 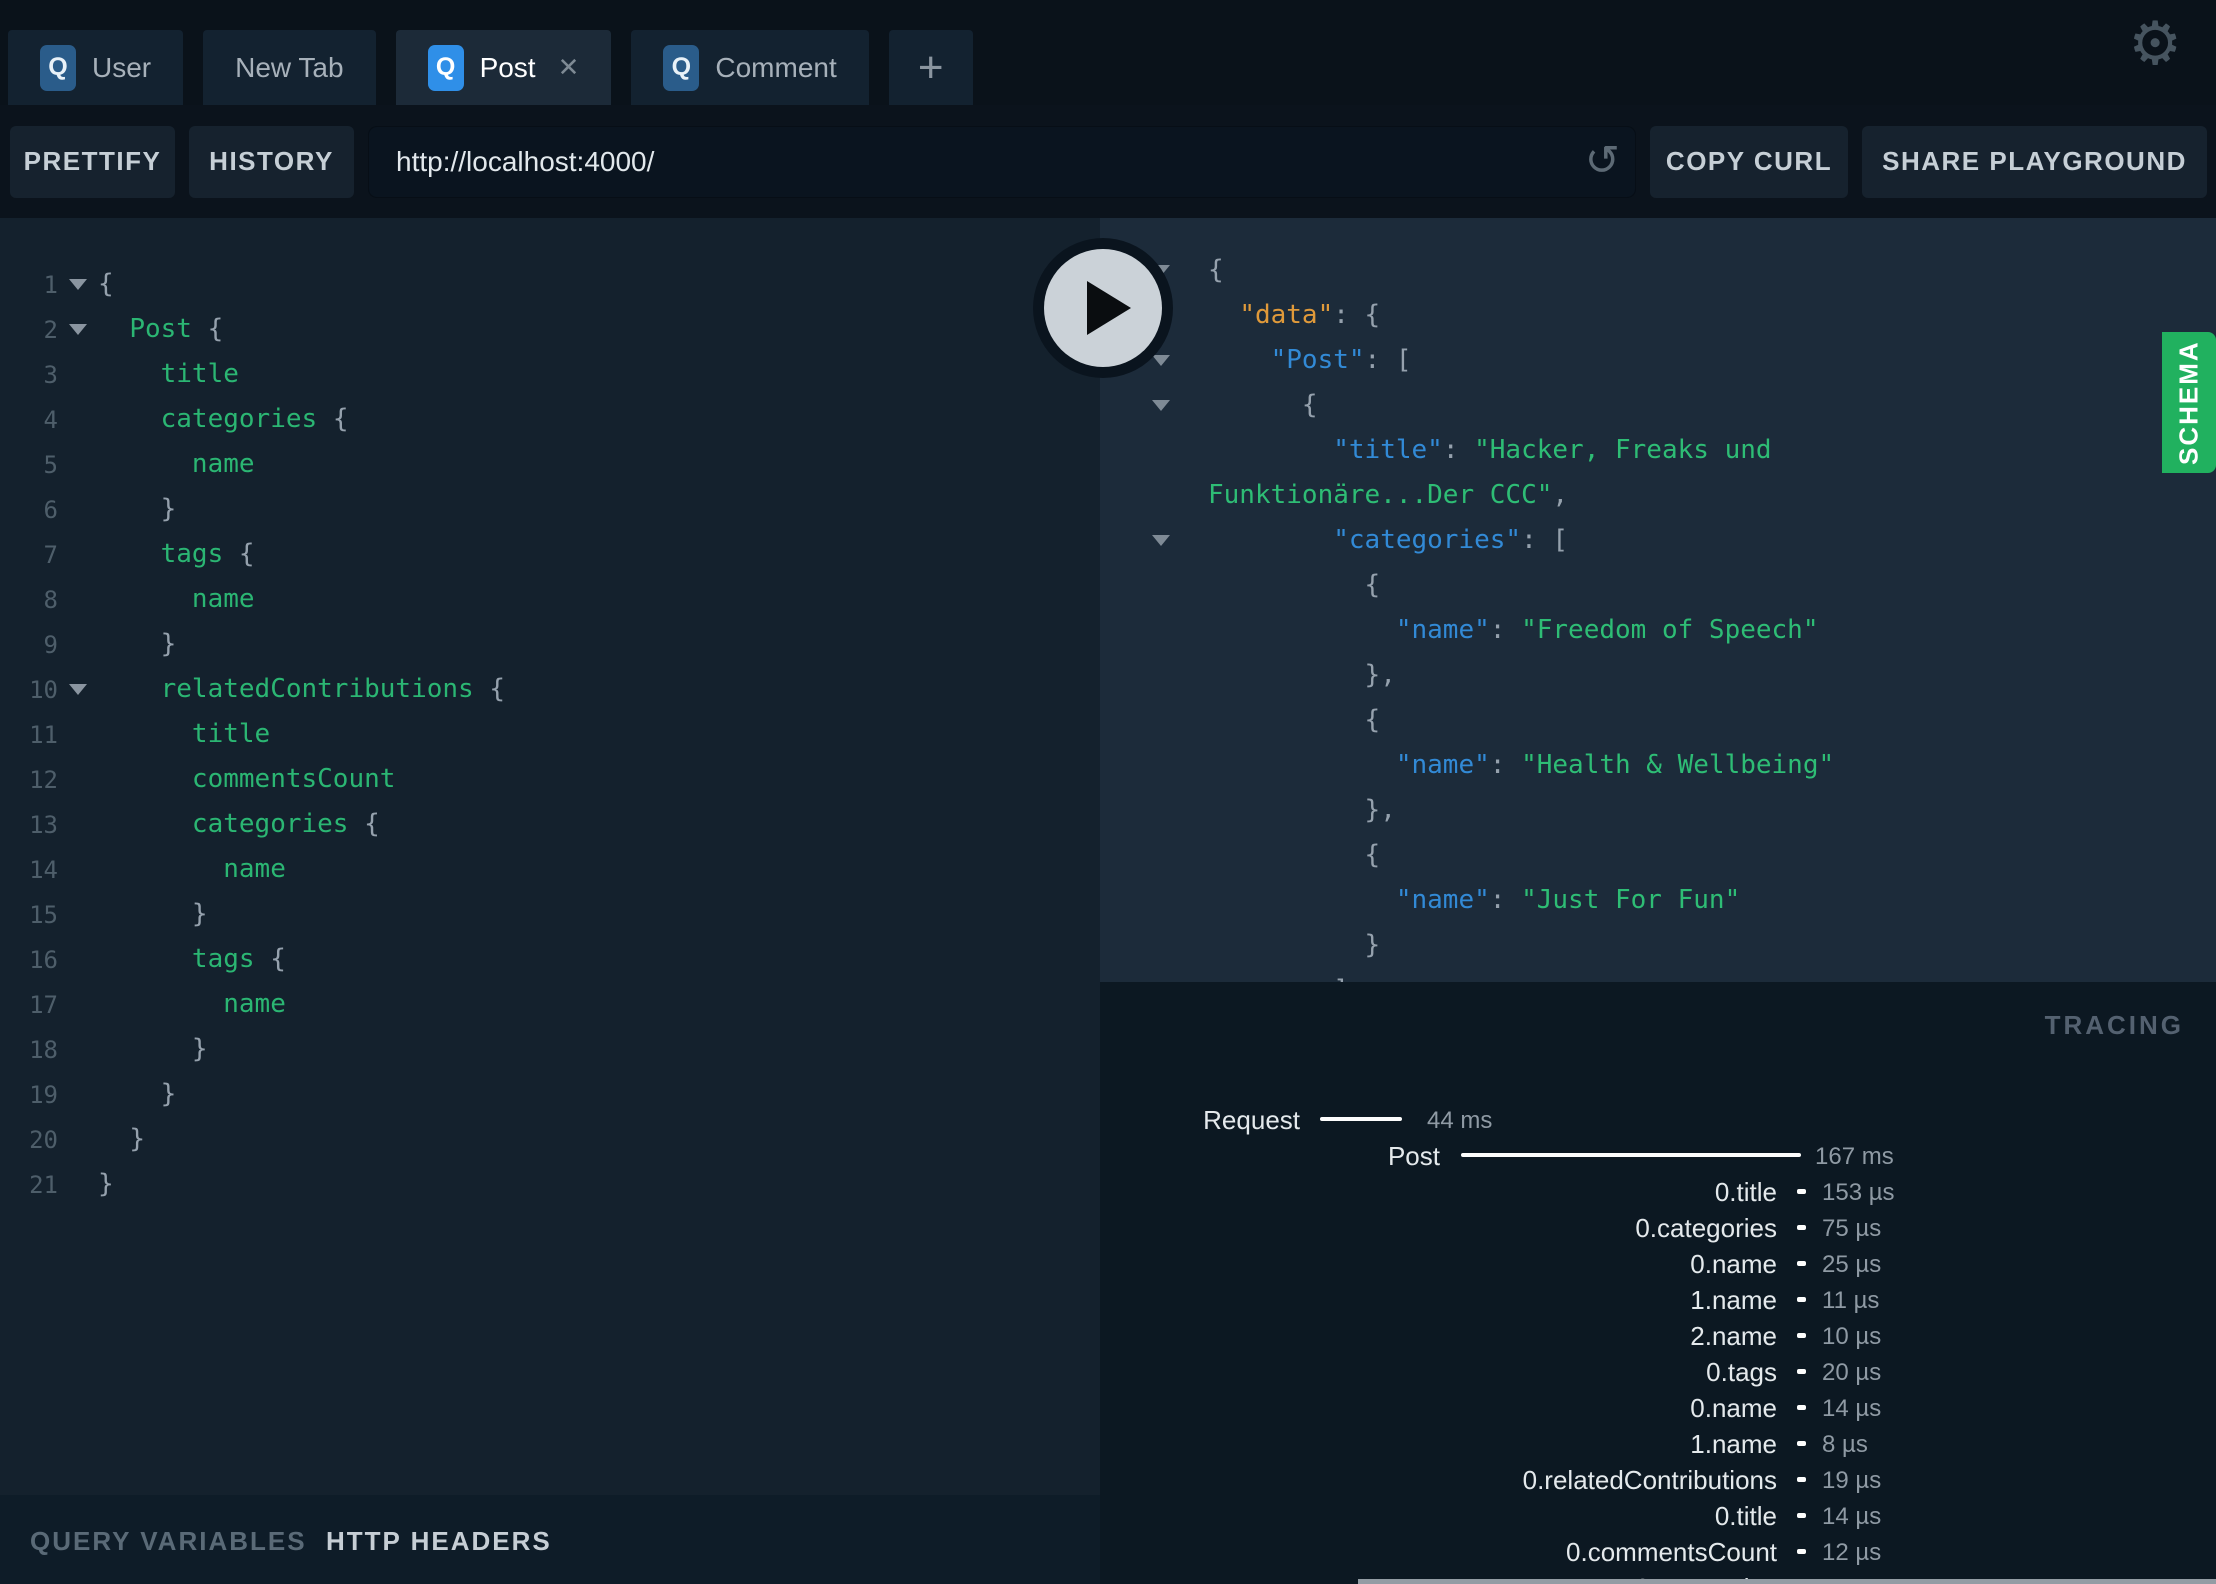 I want to click on tab-user: Q User, so click(x=96, y=67).